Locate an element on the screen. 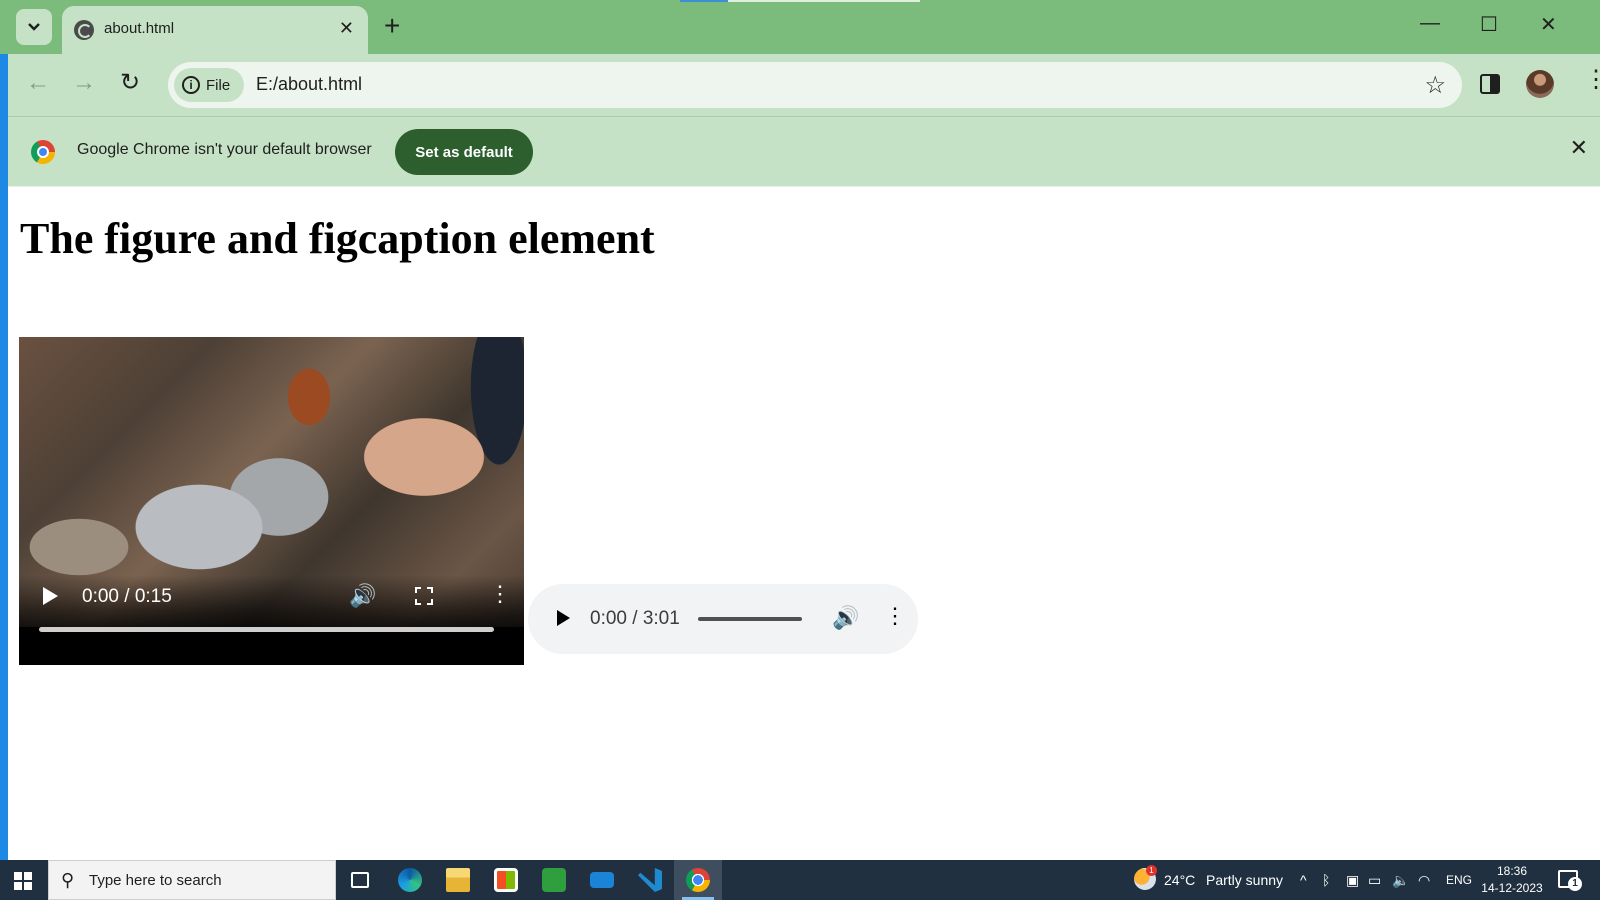  audio-player: 0:00 / 3:01 🔊 ⋮ is located at coordinates (723, 619).